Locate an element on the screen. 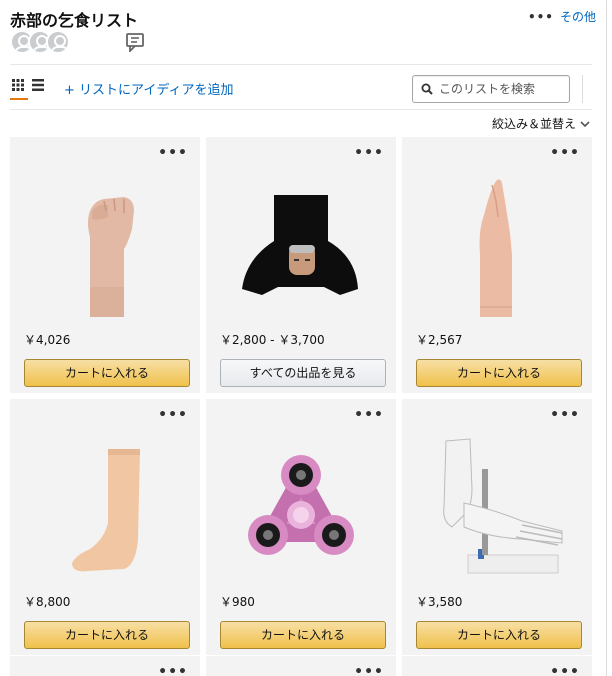 Image resolution: width=612 pixels, height=676 pixels. item-card: ••• ￥3,580 カートに入れる is located at coordinates (497, 527).